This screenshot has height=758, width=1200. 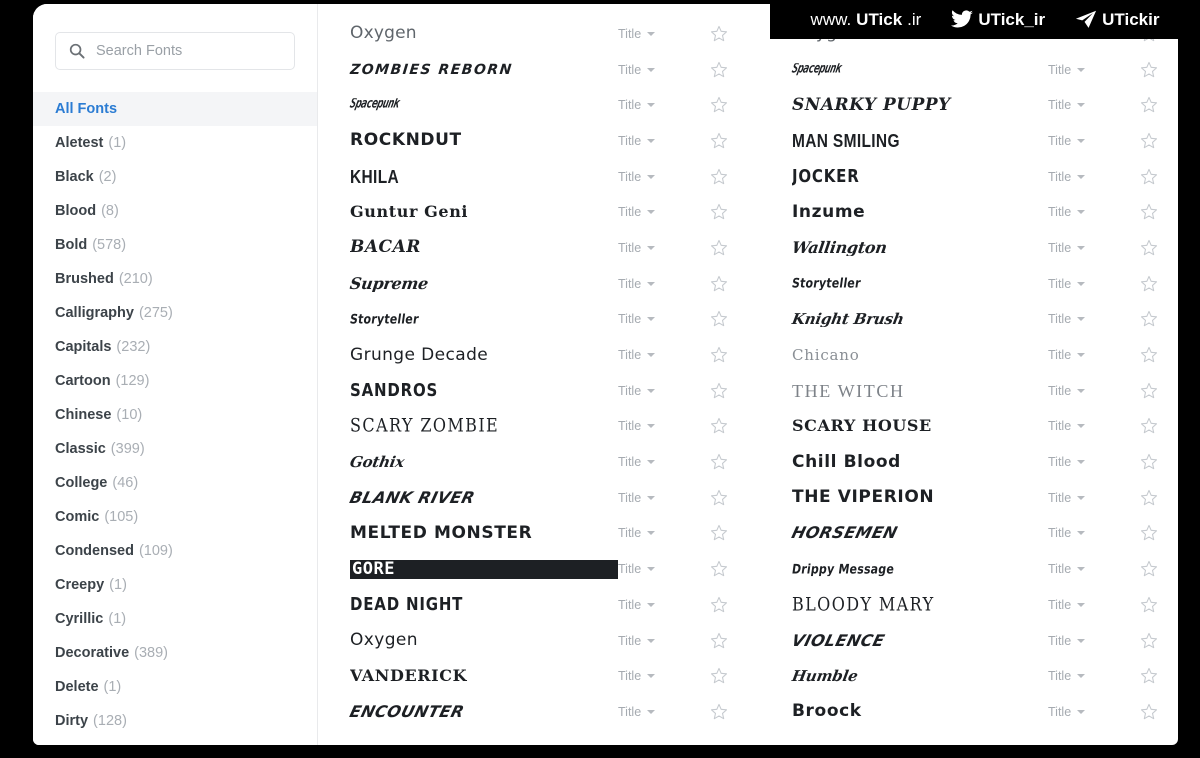 I want to click on font-row: ENCOUNTER Title, so click(x=548, y=712).